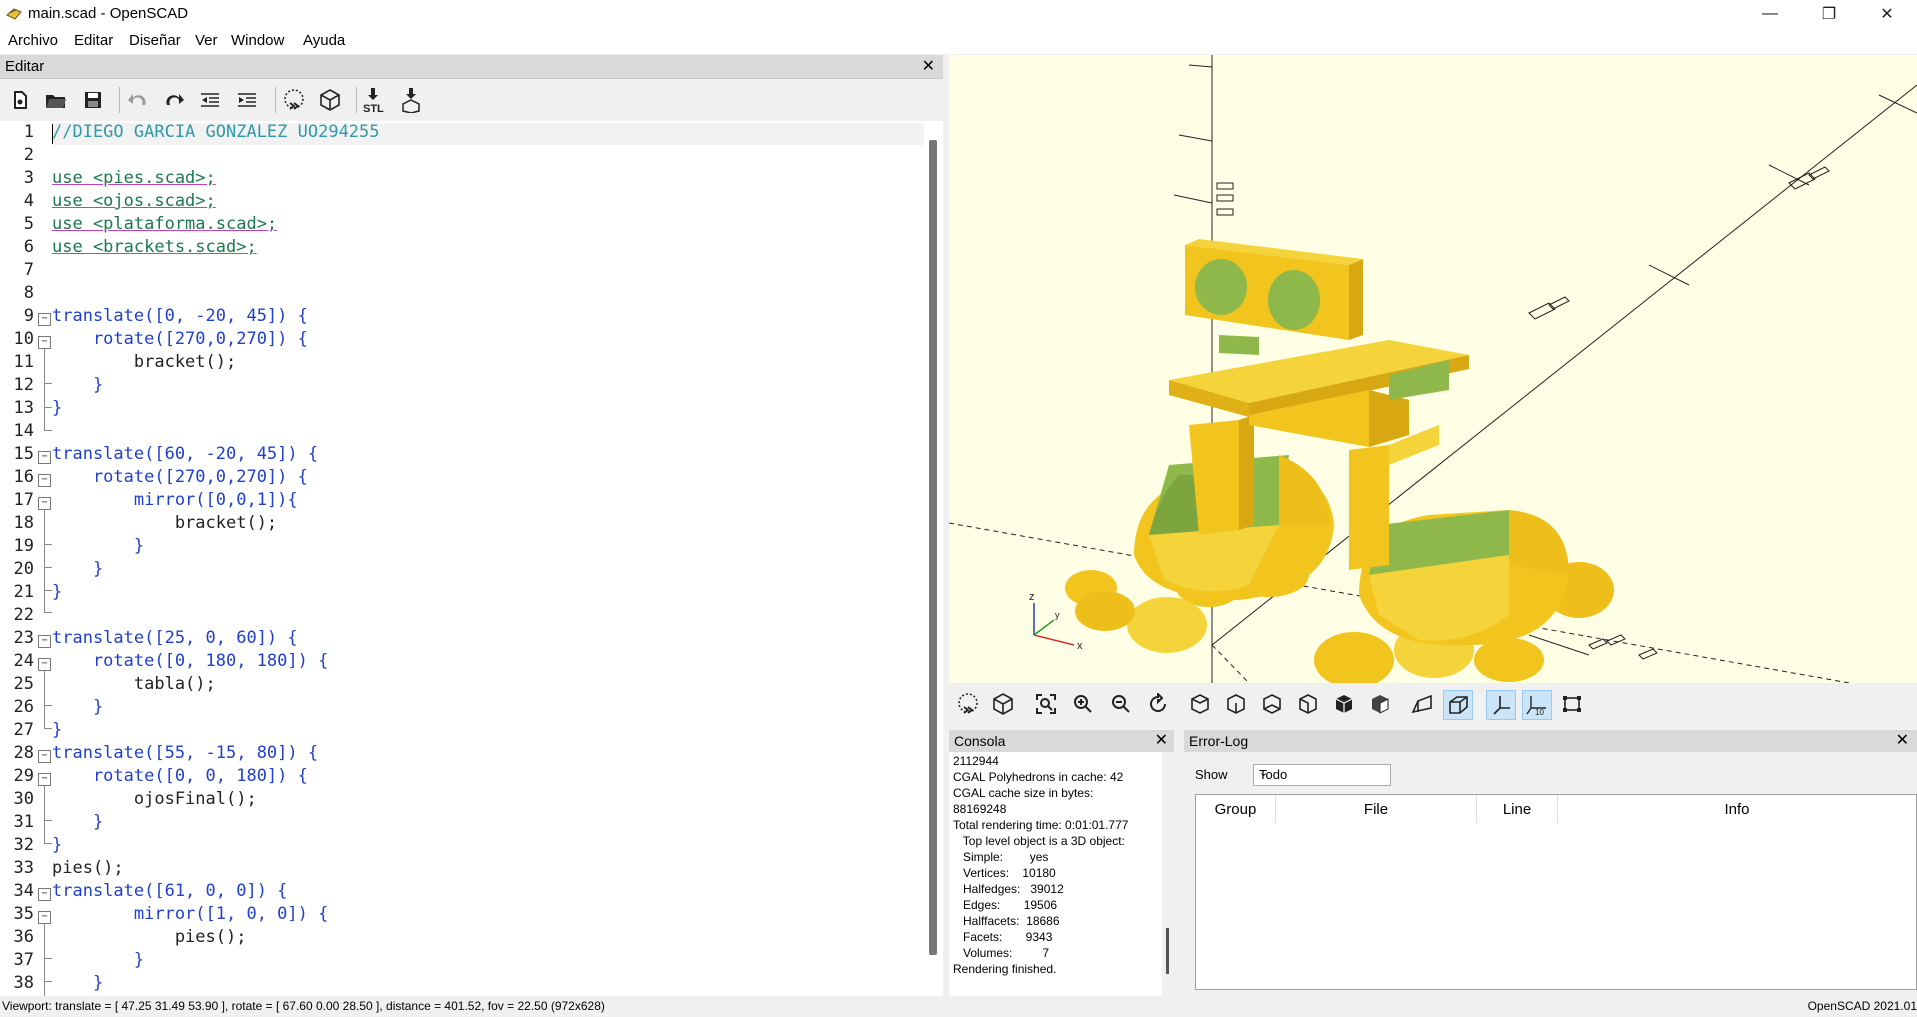  What do you see at coordinates (23, 477) in the screenshot?
I see `line-number: 16` at bounding box center [23, 477].